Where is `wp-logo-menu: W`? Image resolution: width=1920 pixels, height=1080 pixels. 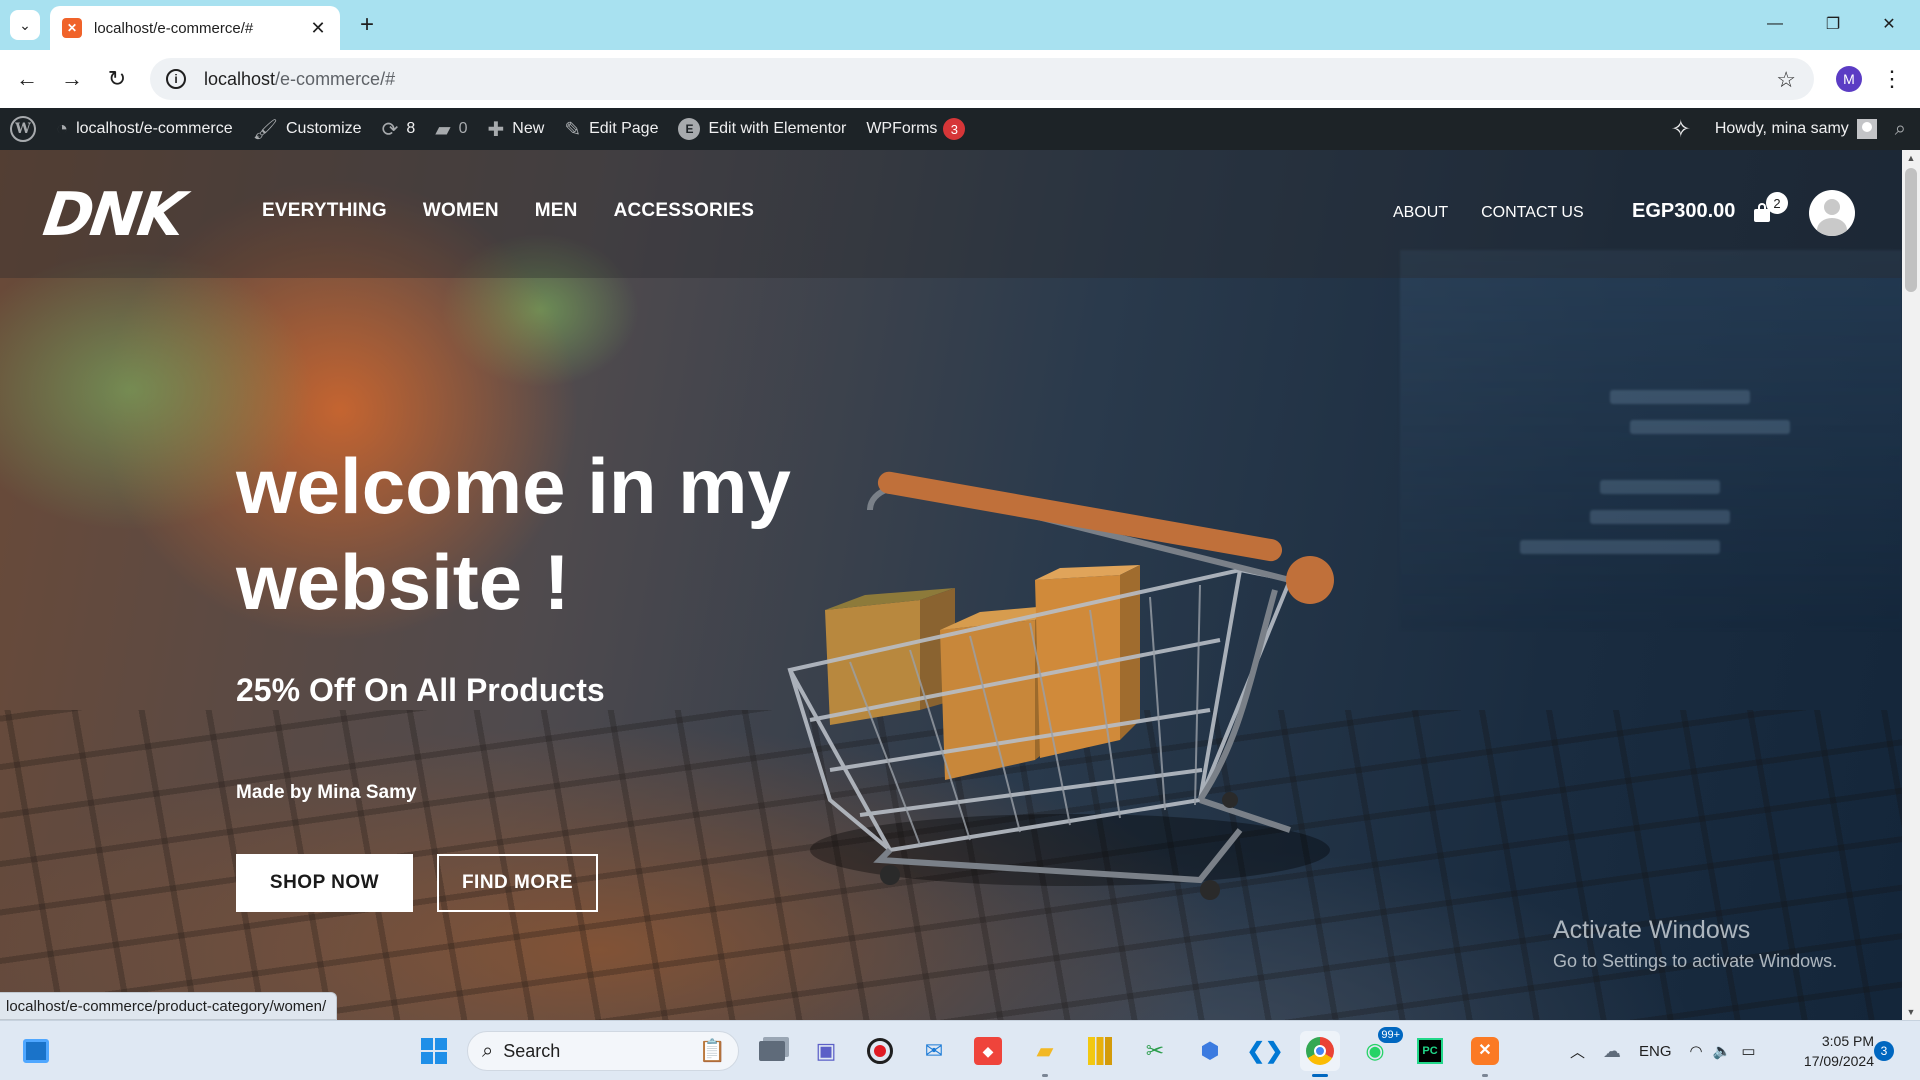
wp-logo-menu: W is located at coordinates (23, 129).